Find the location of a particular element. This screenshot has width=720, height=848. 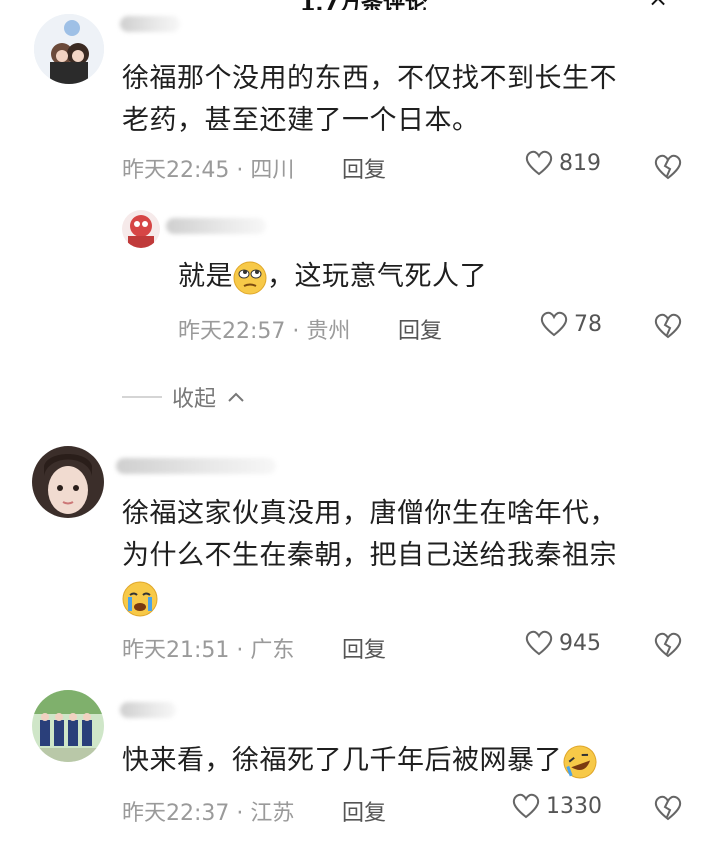

comments-title: 1.7万条评论 is located at coordinates (363, 5).